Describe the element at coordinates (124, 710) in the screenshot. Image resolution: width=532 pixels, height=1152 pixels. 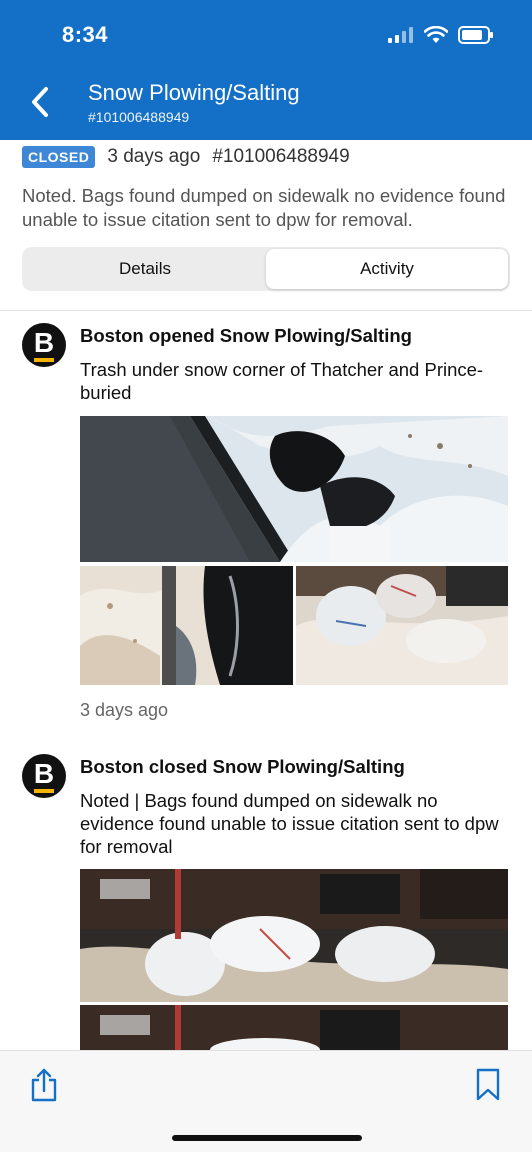
I see `activity-time: 3 days ago` at that location.